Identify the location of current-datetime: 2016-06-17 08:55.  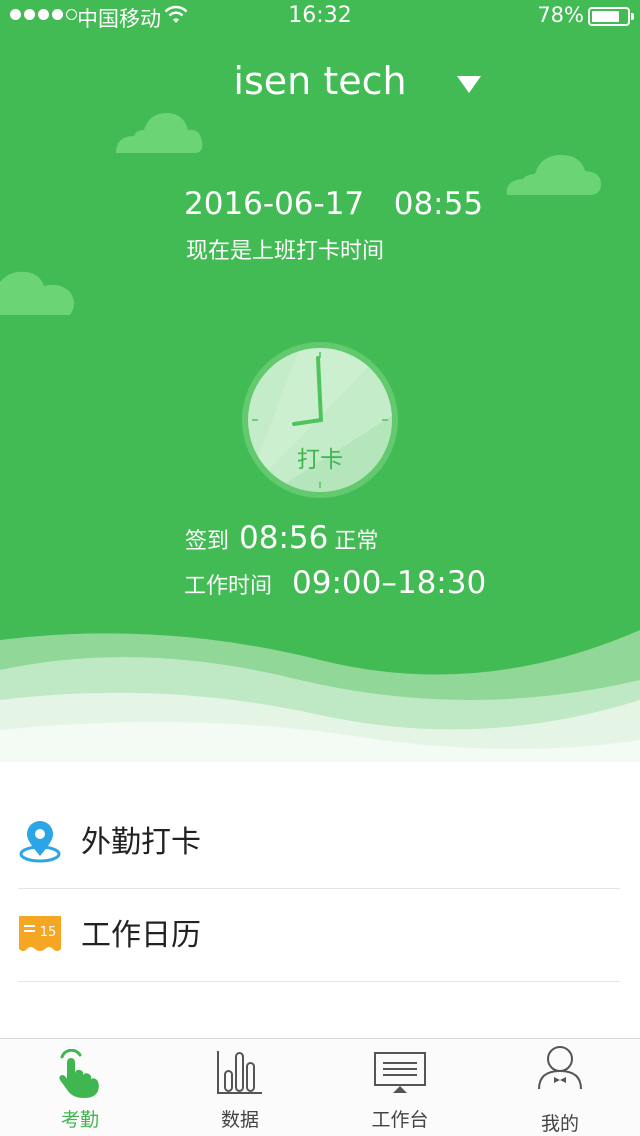
(333, 204).